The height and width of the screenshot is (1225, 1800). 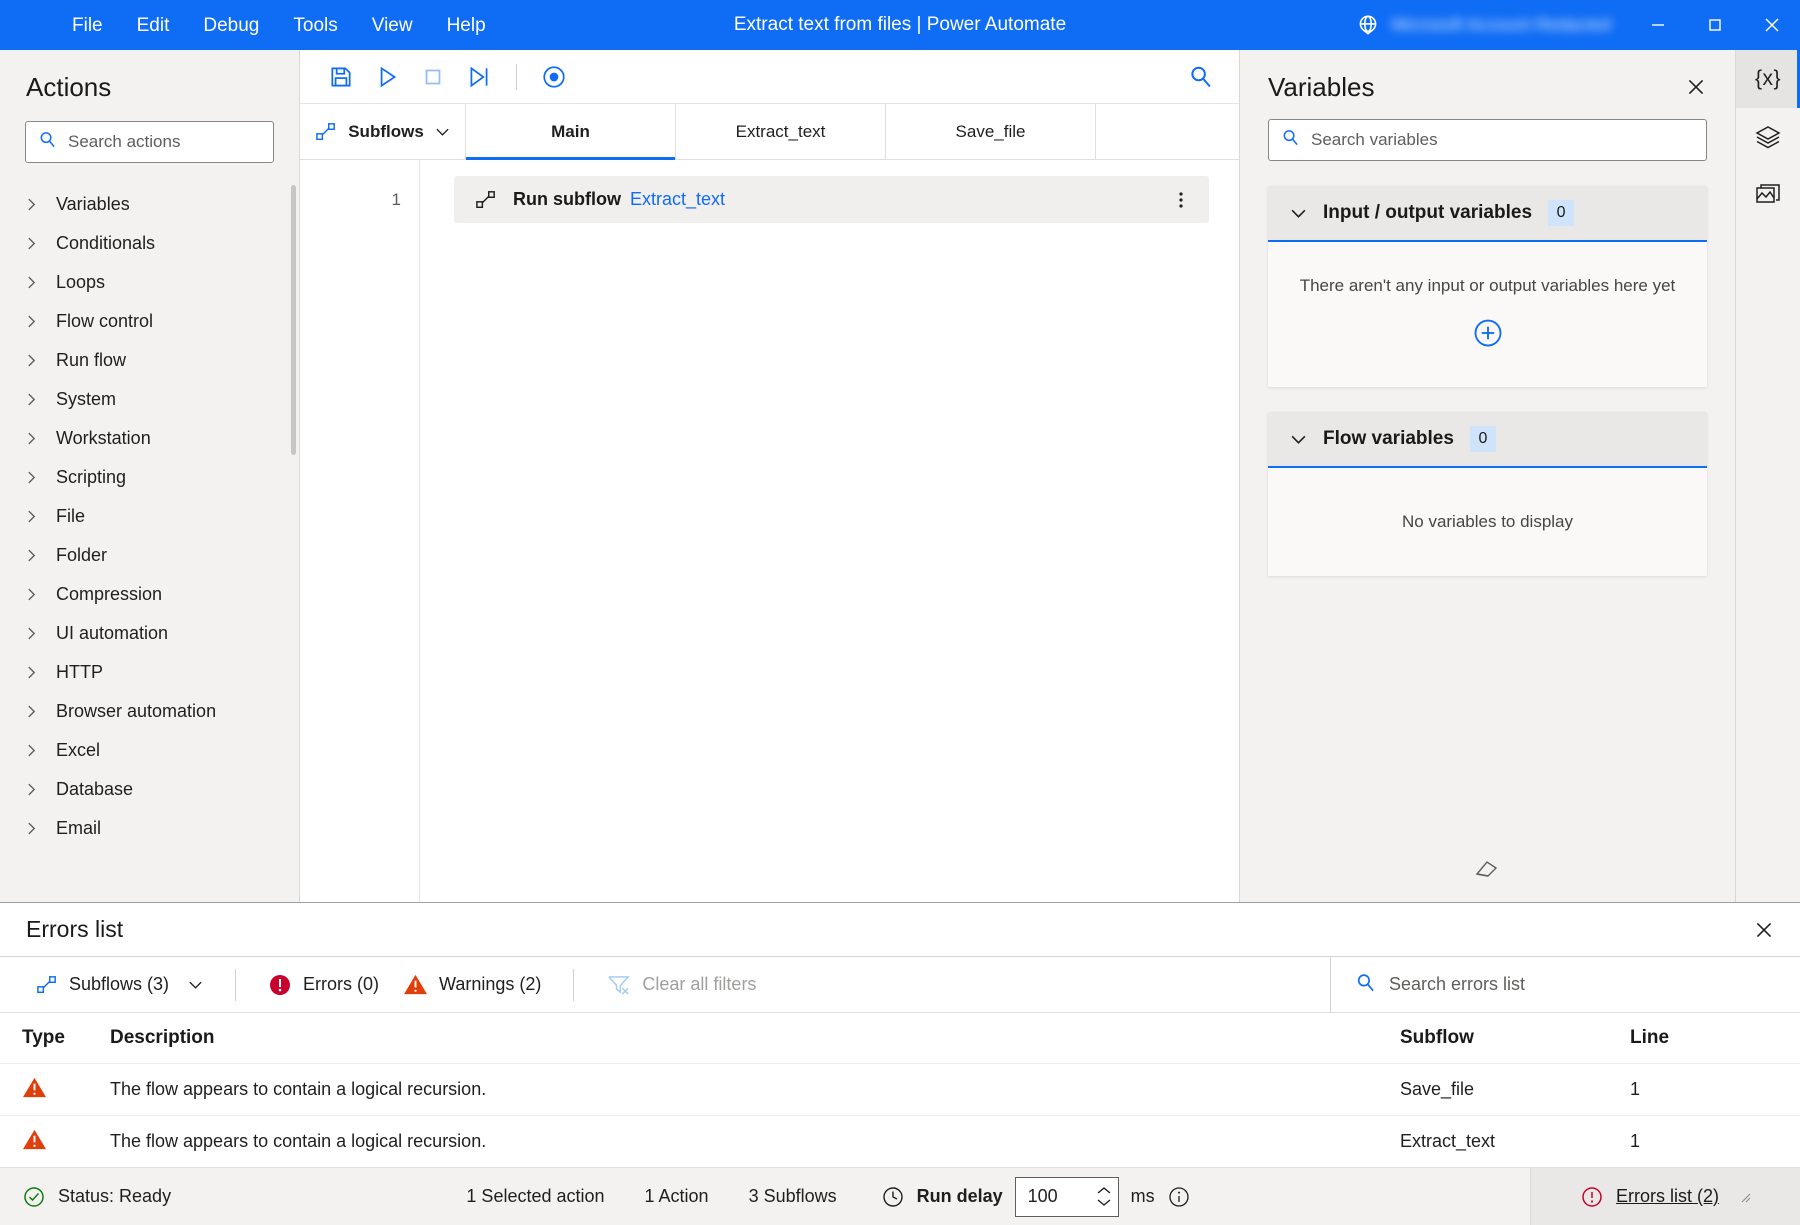 I want to click on menu-help: Help, so click(x=466, y=25).